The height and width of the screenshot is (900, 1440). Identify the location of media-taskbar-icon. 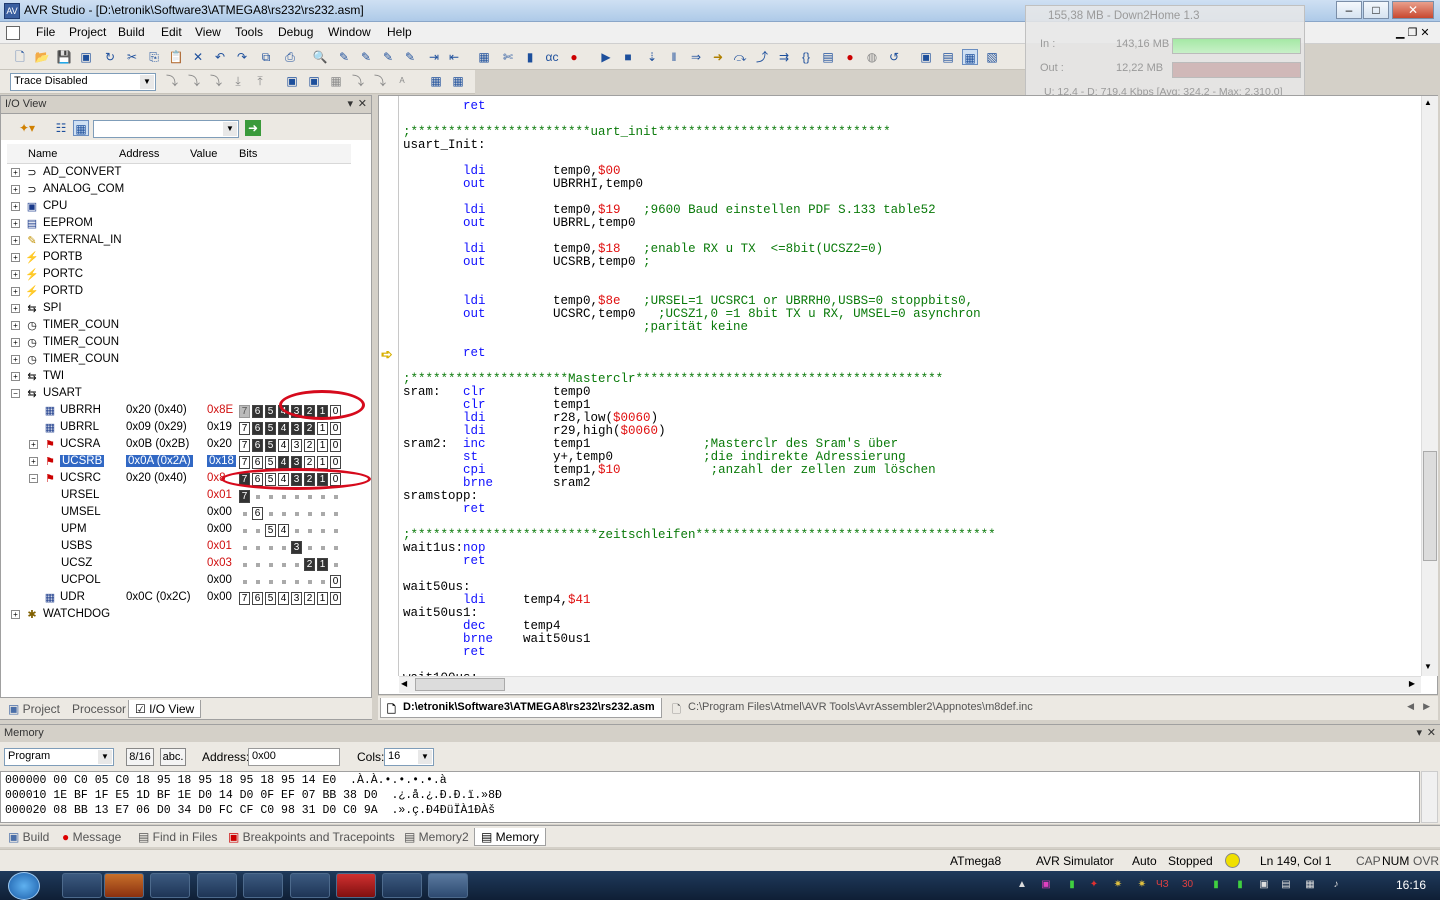
(170, 885).